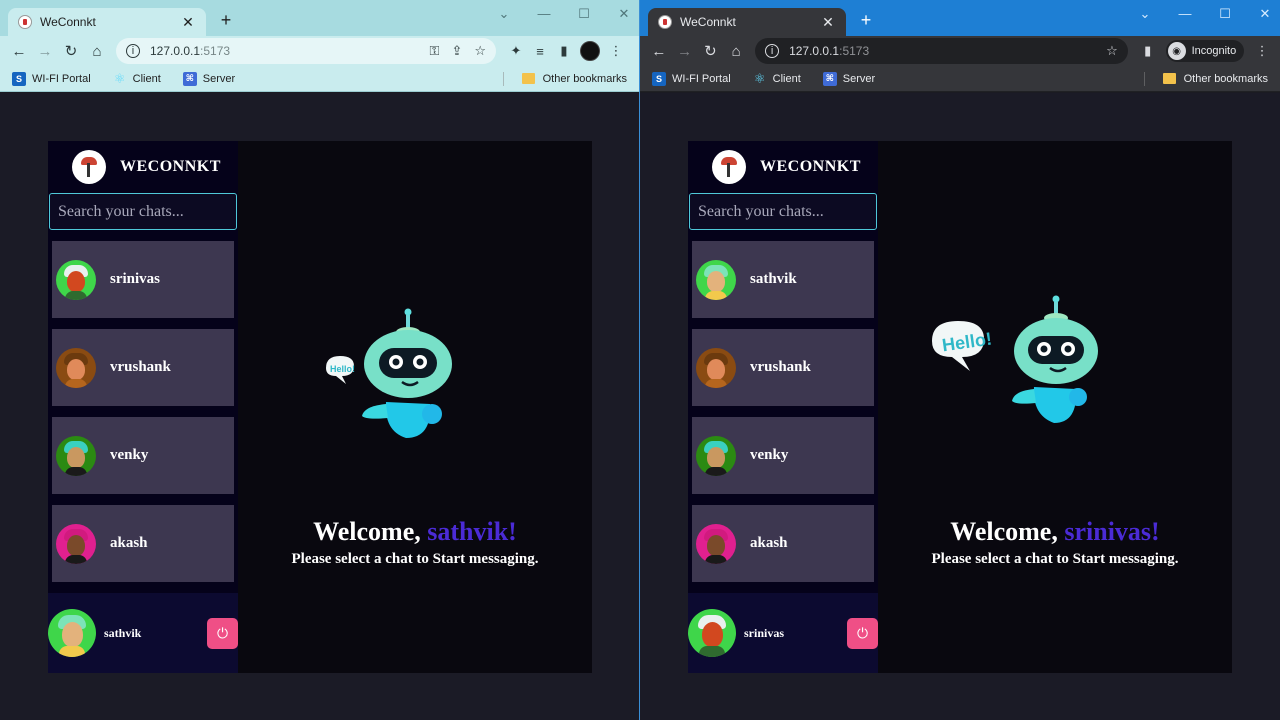 The image size is (1280, 720). What do you see at coordinates (810, 166) in the screenshot?
I see `brand-name: WECONNKT` at bounding box center [810, 166].